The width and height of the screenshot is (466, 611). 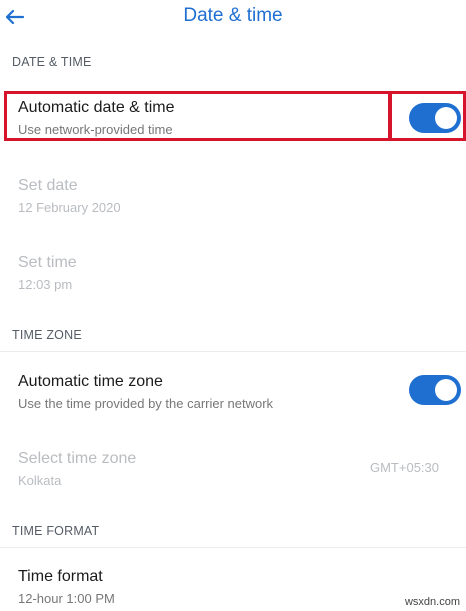 I want to click on section-header-time-zone: TIME ZONE, so click(x=47, y=335).